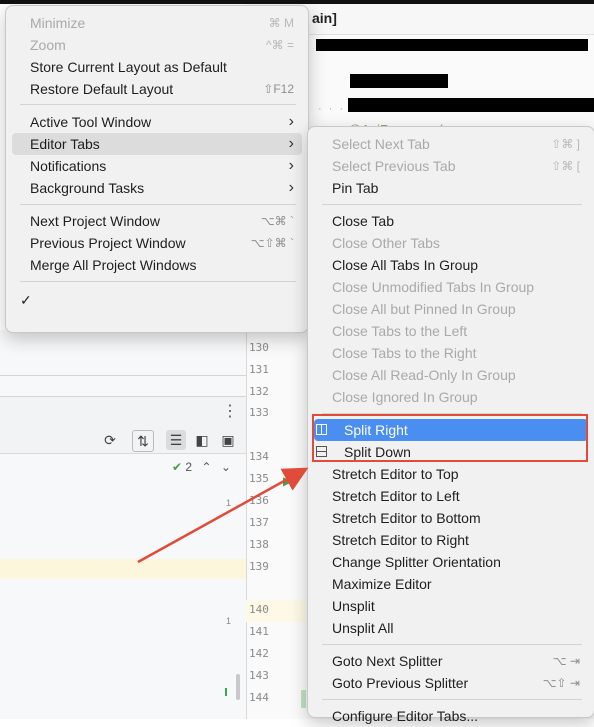  What do you see at coordinates (223, 515) in the screenshot?
I see `annotation-arrow` at bounding box center [223, 515].